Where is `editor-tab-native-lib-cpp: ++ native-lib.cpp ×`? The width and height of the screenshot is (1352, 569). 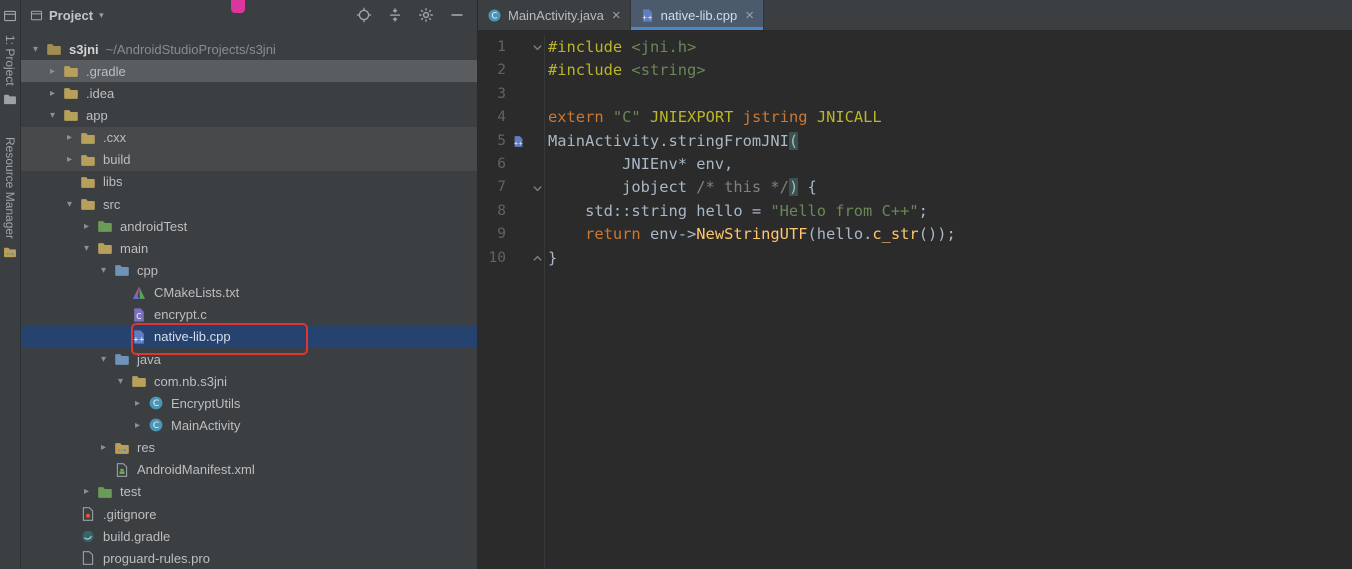 editor-tab-native-lib-cpp: ++ native-lib.cpp × is located at coordinates (697, 15).